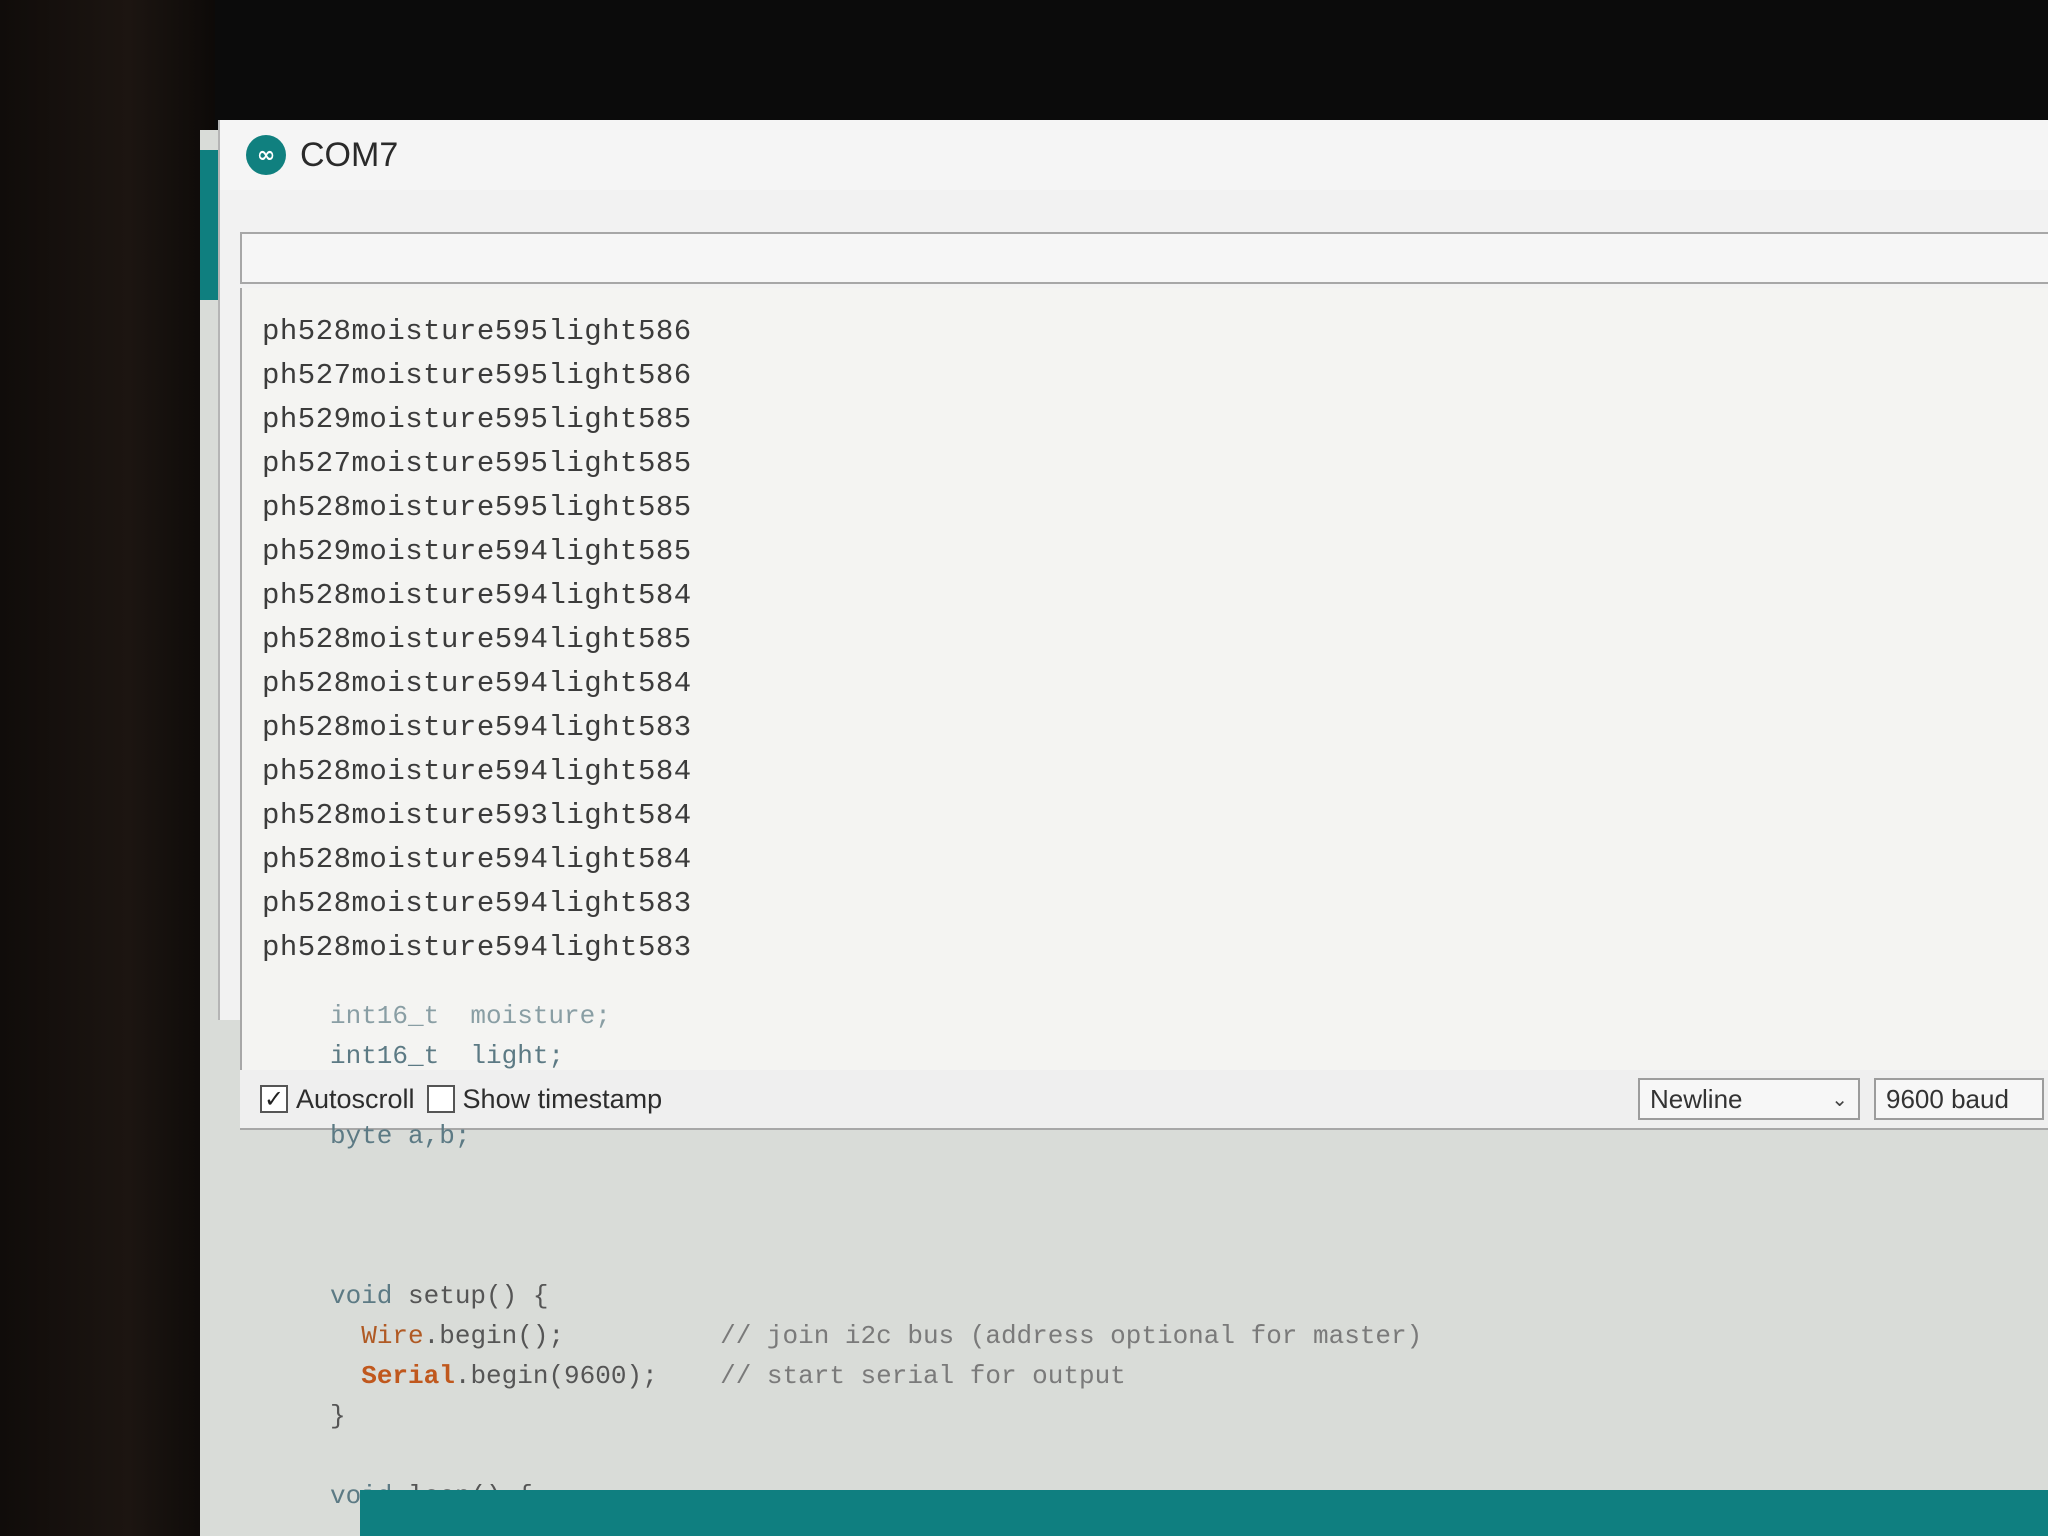 Image resolution: width=2048 pixels, height=1536 pixels. I want to click on code-line: int16_t moisture;, so click(470, 1016).